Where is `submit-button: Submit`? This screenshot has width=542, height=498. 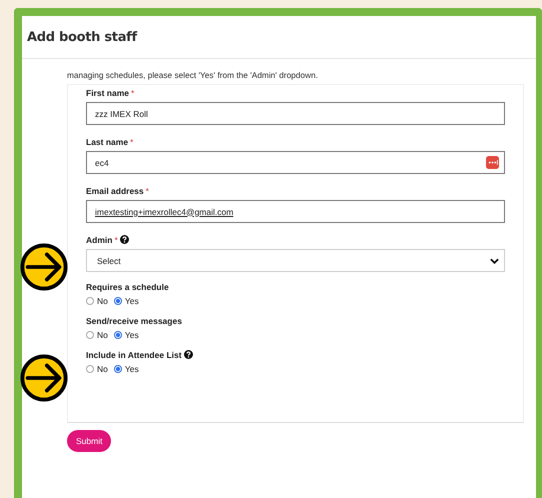 submit-button: Submit is located at coordinates (89, 441).